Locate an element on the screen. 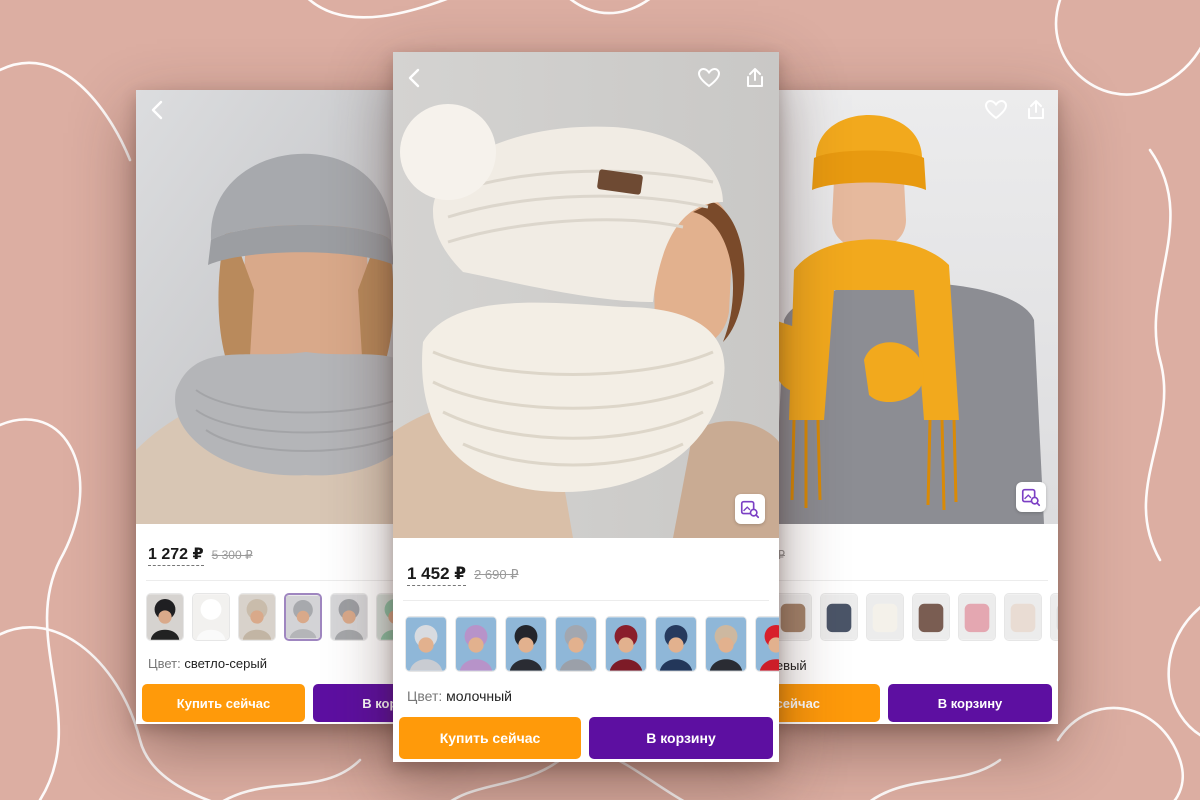 This screenshot has width=1200, height=800. color-value: светло-серый is located at coordinates (225, 663).